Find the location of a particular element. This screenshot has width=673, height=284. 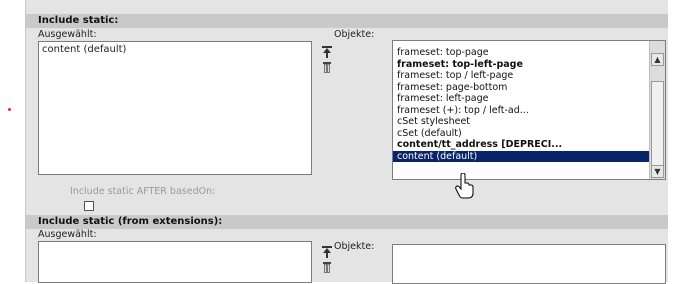

objects-list-item: frameset: page-bottom is located at coordinates (529, 88).